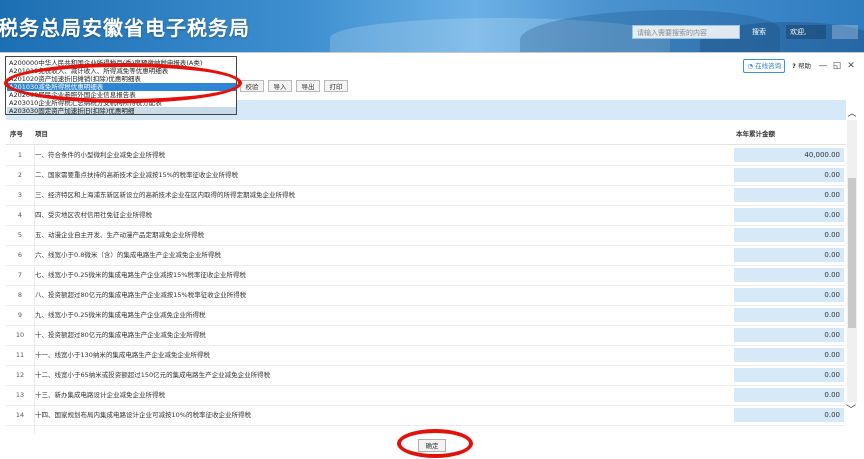 This screenshot has height=459, width=864. What do you see at coordinates (20, 175) in the screenshot?
I see `row-number: 2` at bounding box center [20, 175].